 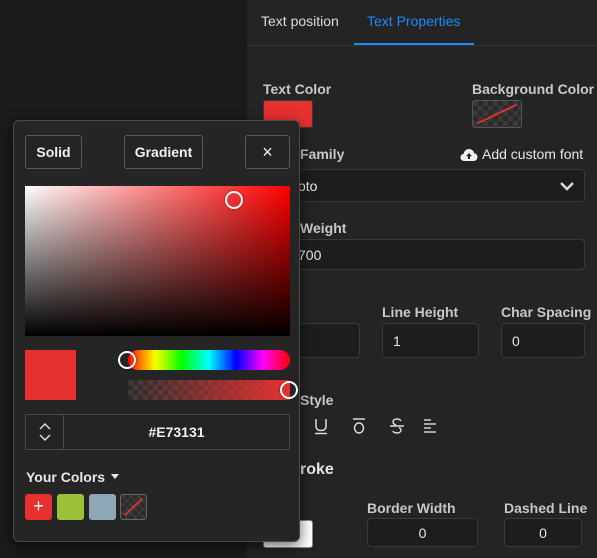 I want to click on gradient-button: Gradient, so click(x=163, y=152).